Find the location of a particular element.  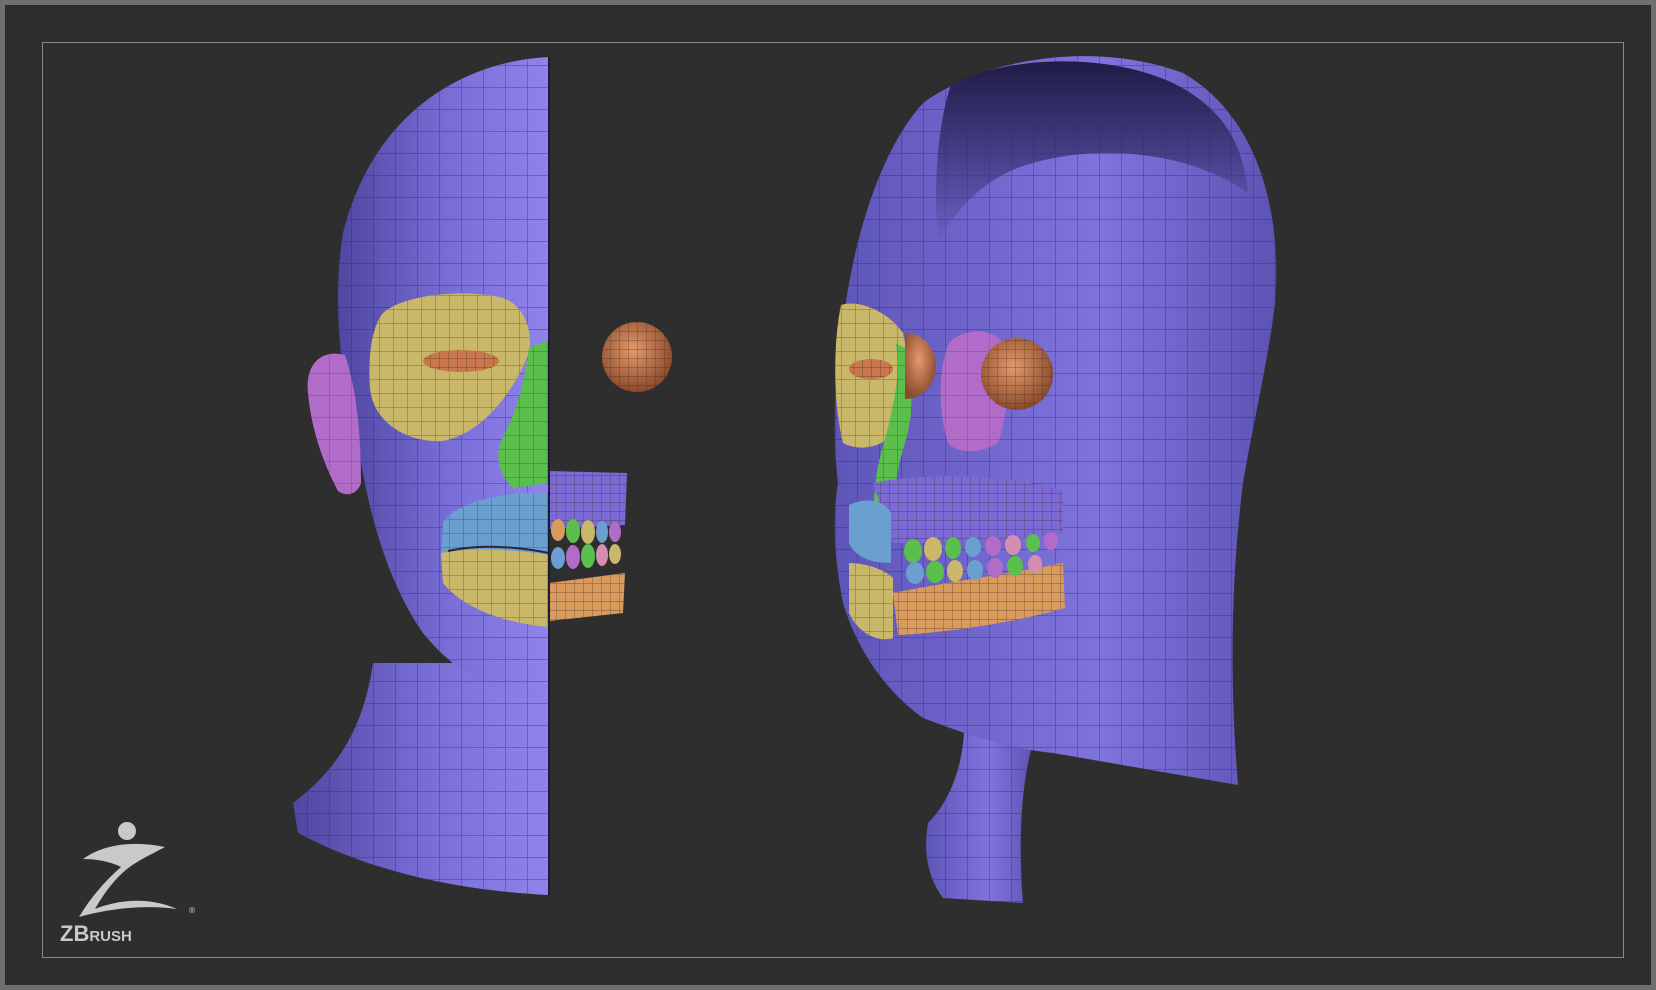

registered-mark: ® is located at coordinates (192, 910).